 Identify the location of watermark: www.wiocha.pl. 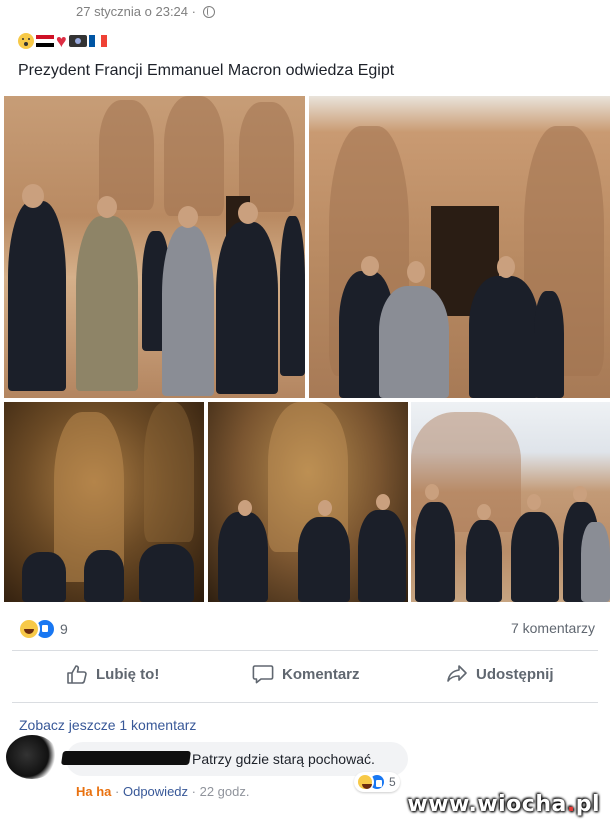
(503, 804).